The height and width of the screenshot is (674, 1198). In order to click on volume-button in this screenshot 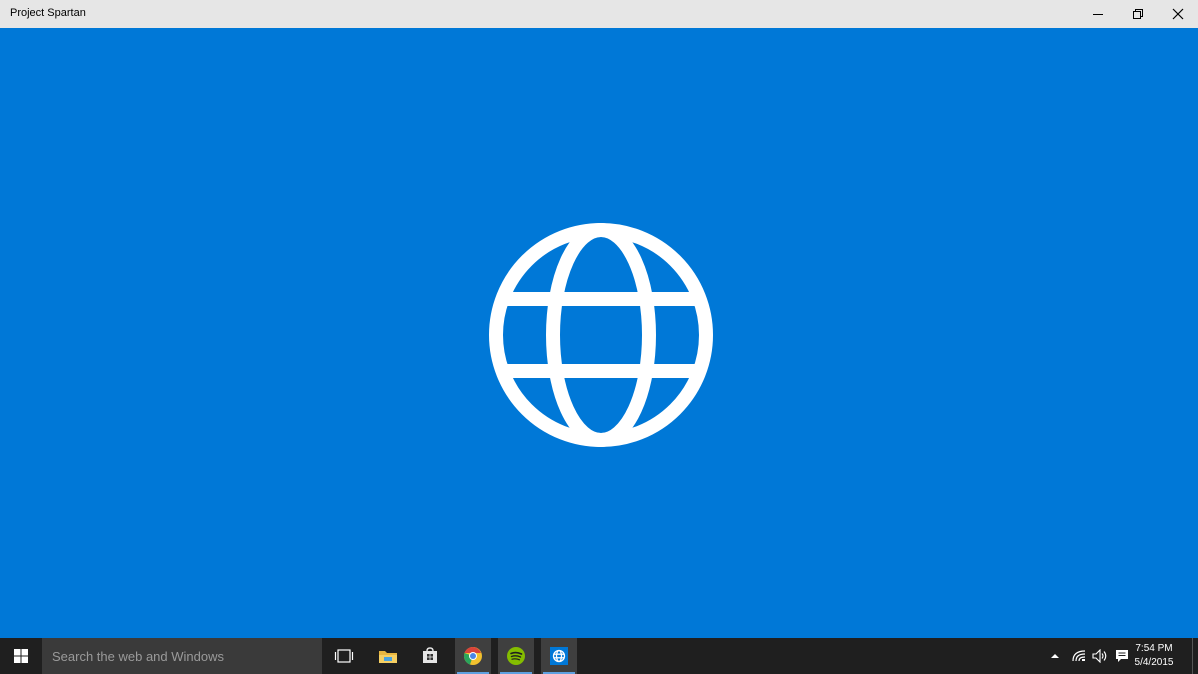, I will do `click(1100, 656)`.